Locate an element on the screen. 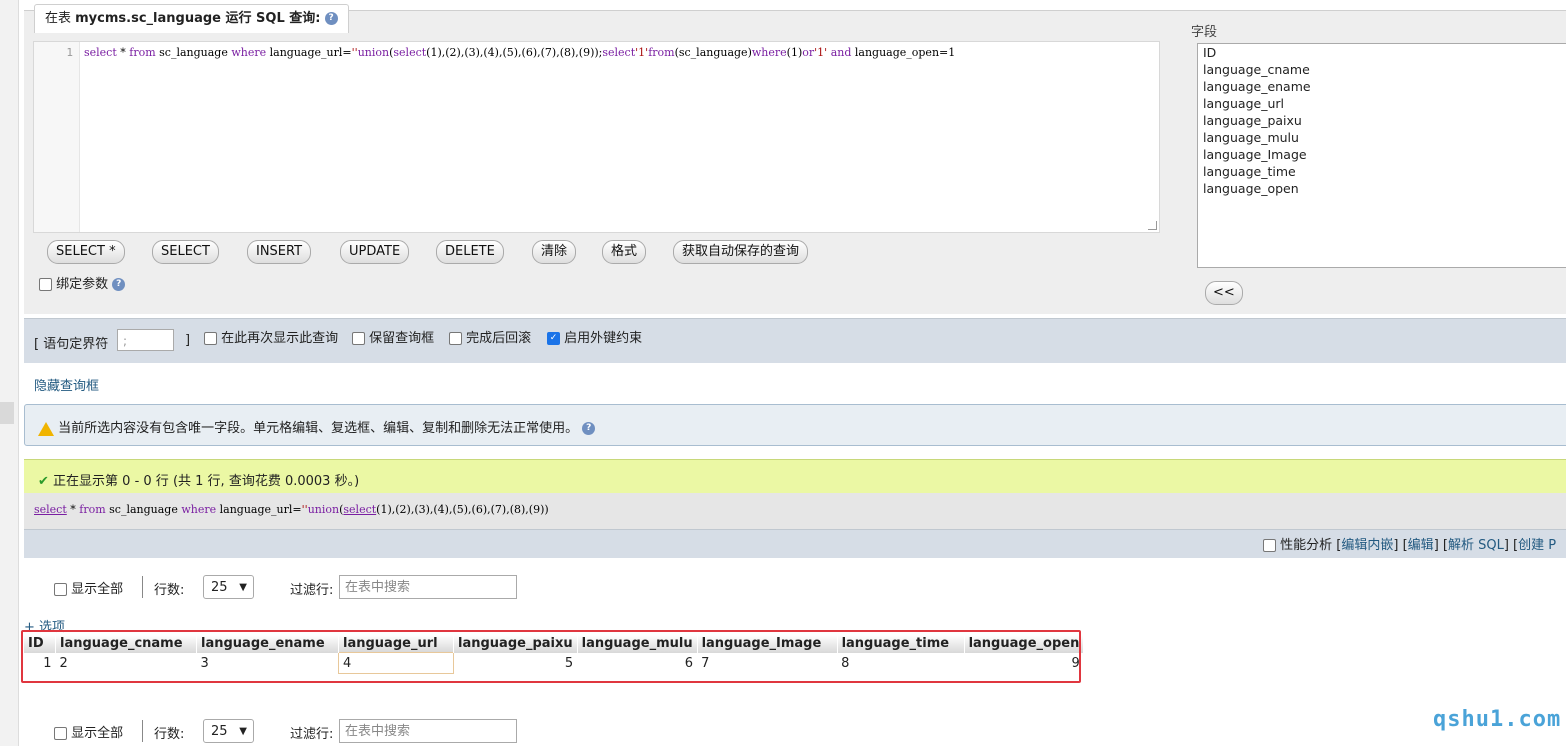 The width and height of the screenshot is (1566, 746). retain-box-checkbox is located at coordinates (358, 338).